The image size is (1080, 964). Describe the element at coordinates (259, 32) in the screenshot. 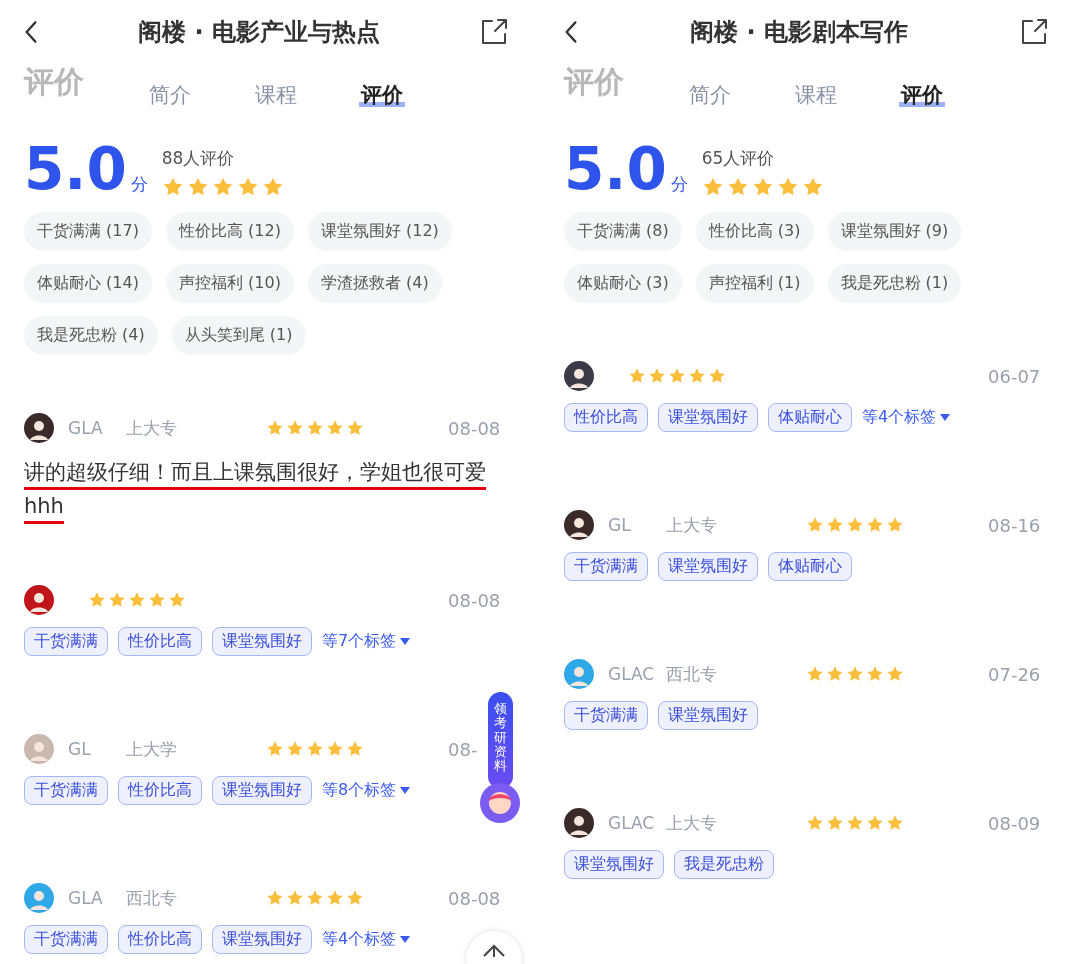

I see `page-title: 阁楼 · 电影产业与热点` at that location.